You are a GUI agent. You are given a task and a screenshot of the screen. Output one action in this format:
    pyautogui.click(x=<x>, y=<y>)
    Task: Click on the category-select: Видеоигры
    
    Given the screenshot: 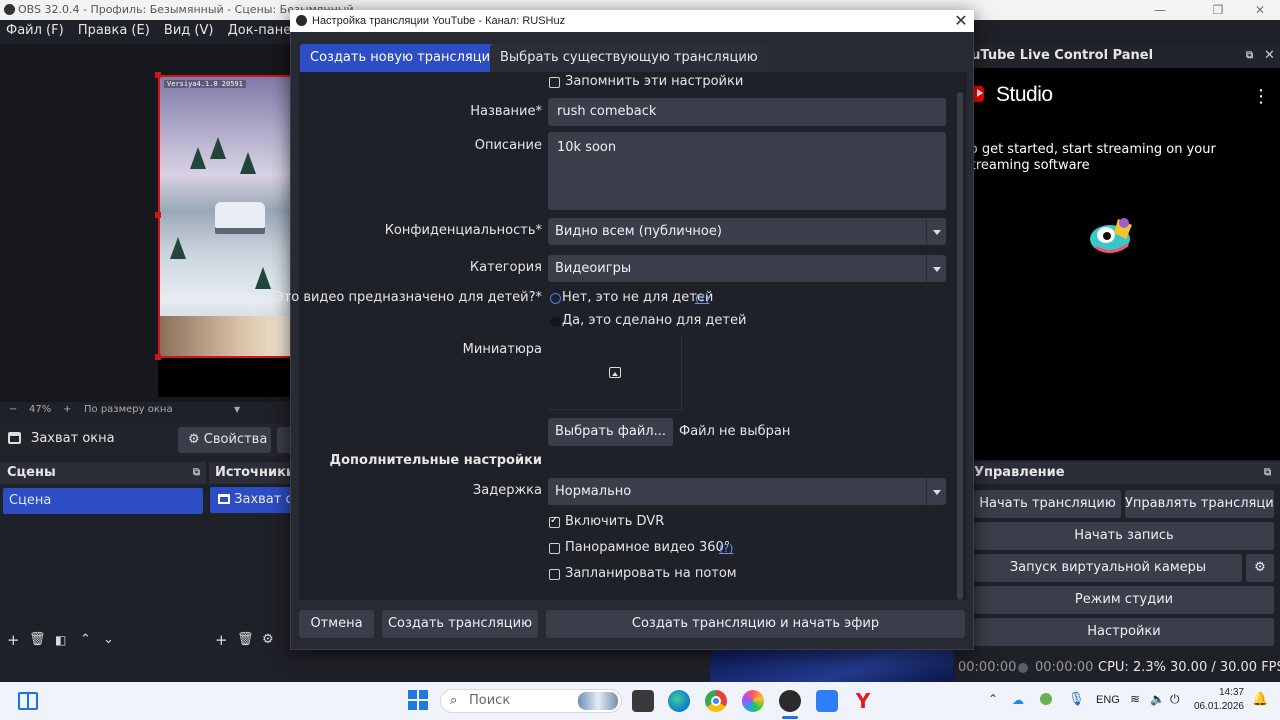 What is the action you would take?
    pyautogui.click(x=747, y=268)
    